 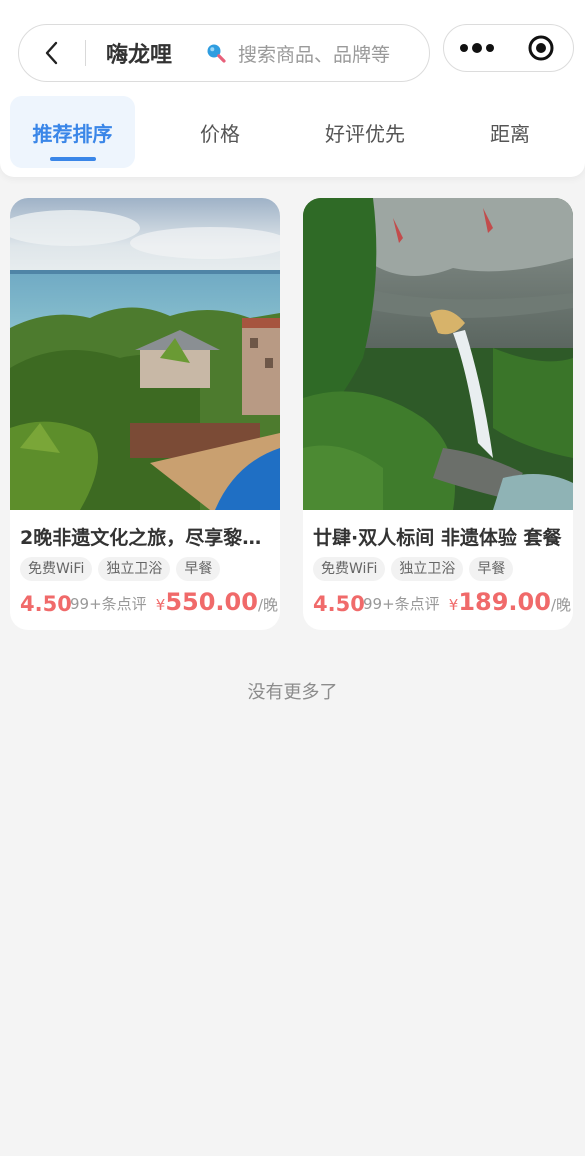 I want to click on waterfall-photo, so click(x=438, y=354).